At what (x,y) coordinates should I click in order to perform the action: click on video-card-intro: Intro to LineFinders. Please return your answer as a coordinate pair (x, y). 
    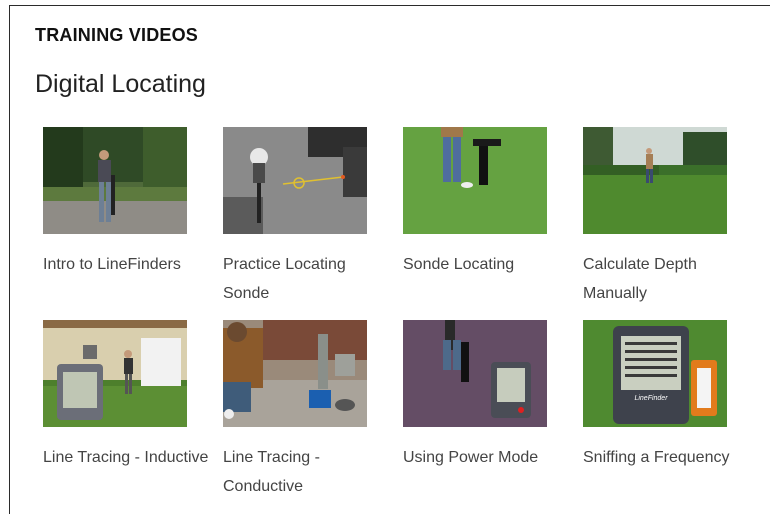
    Looking at the image, I should click on (128, 203).